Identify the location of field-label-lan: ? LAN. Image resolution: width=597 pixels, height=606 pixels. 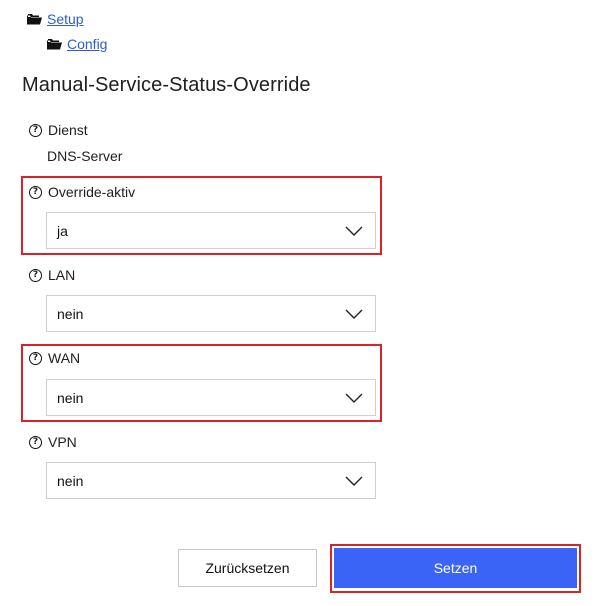
(52, 275).